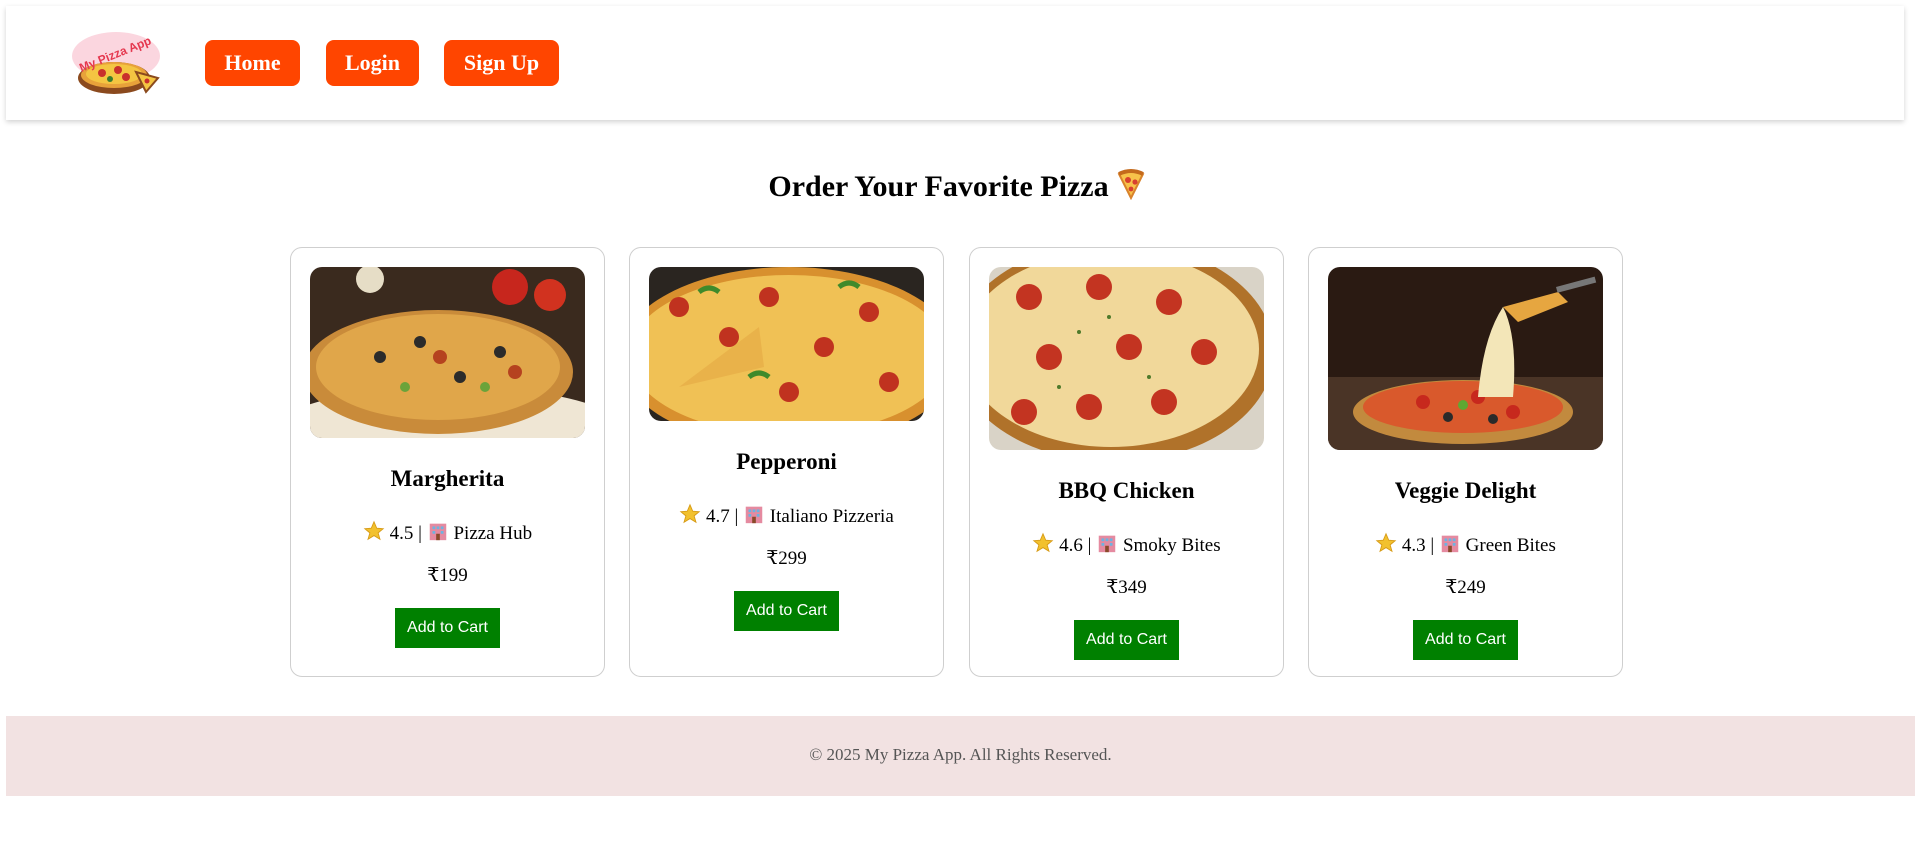 The height and width of the screenshot is (859, 1915). I want to click on restaurant-name: Pizza Hub, so click(493, 533).